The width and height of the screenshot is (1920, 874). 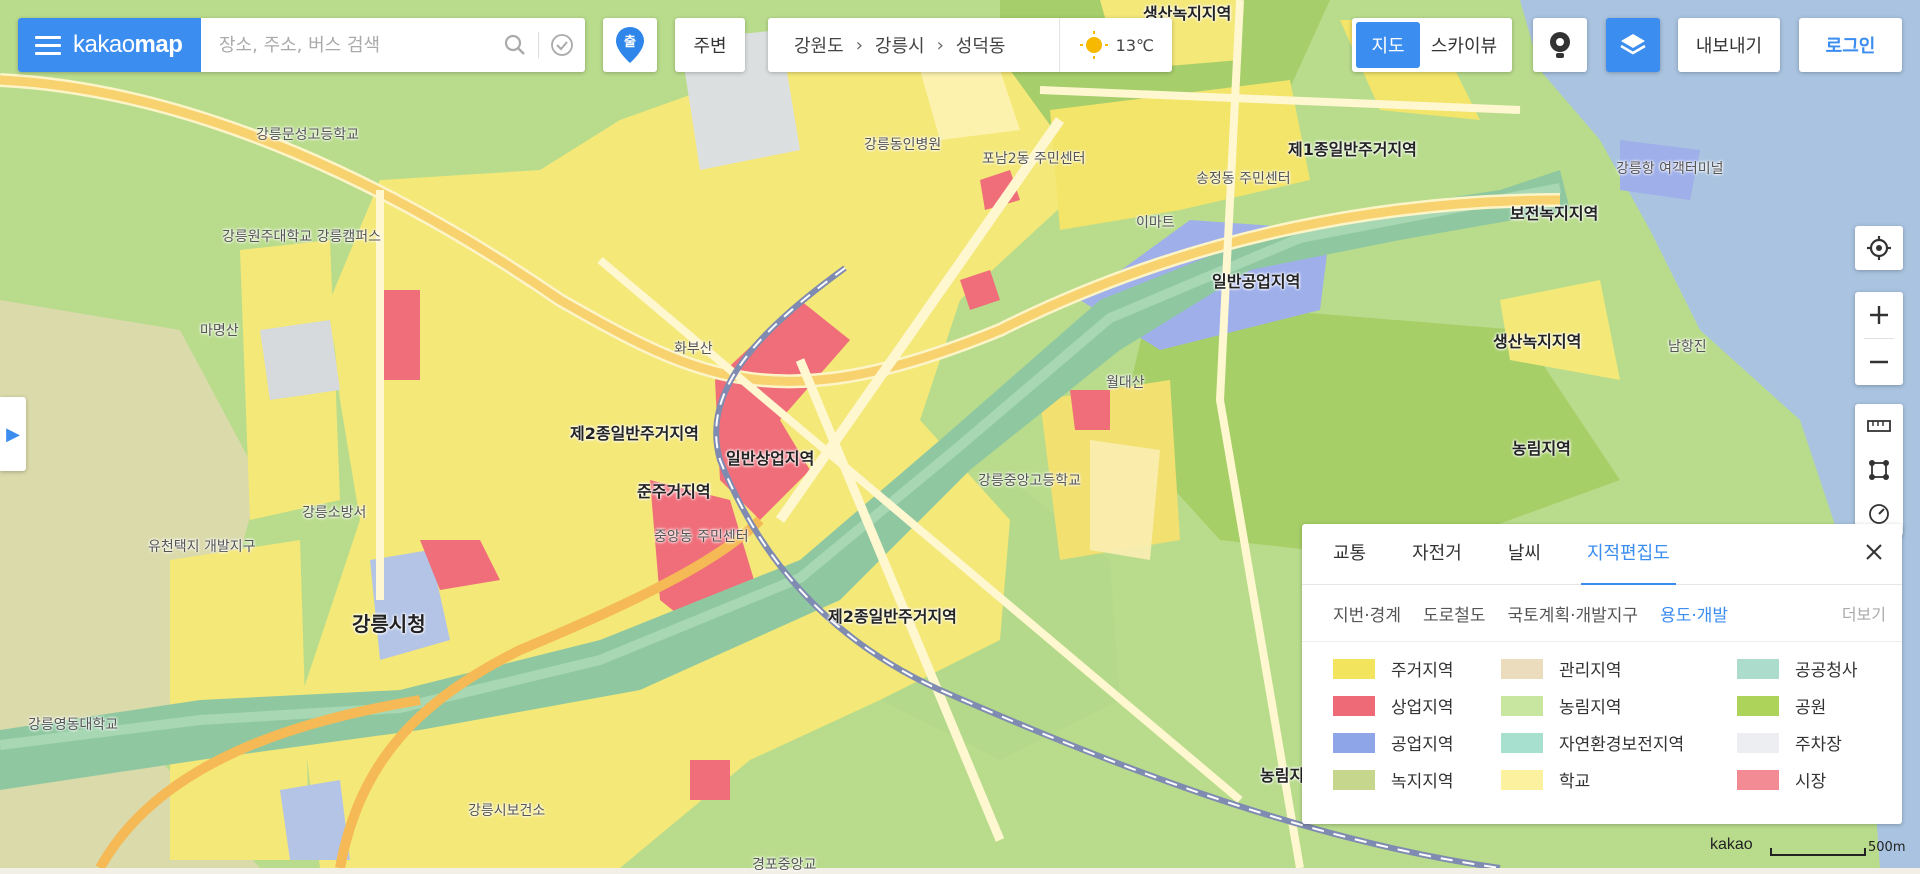 What do you see at coordinates (1422, 782) in the screenshot?
I see `legend-label: 녹지지역` at bounding box center [1422, 782].